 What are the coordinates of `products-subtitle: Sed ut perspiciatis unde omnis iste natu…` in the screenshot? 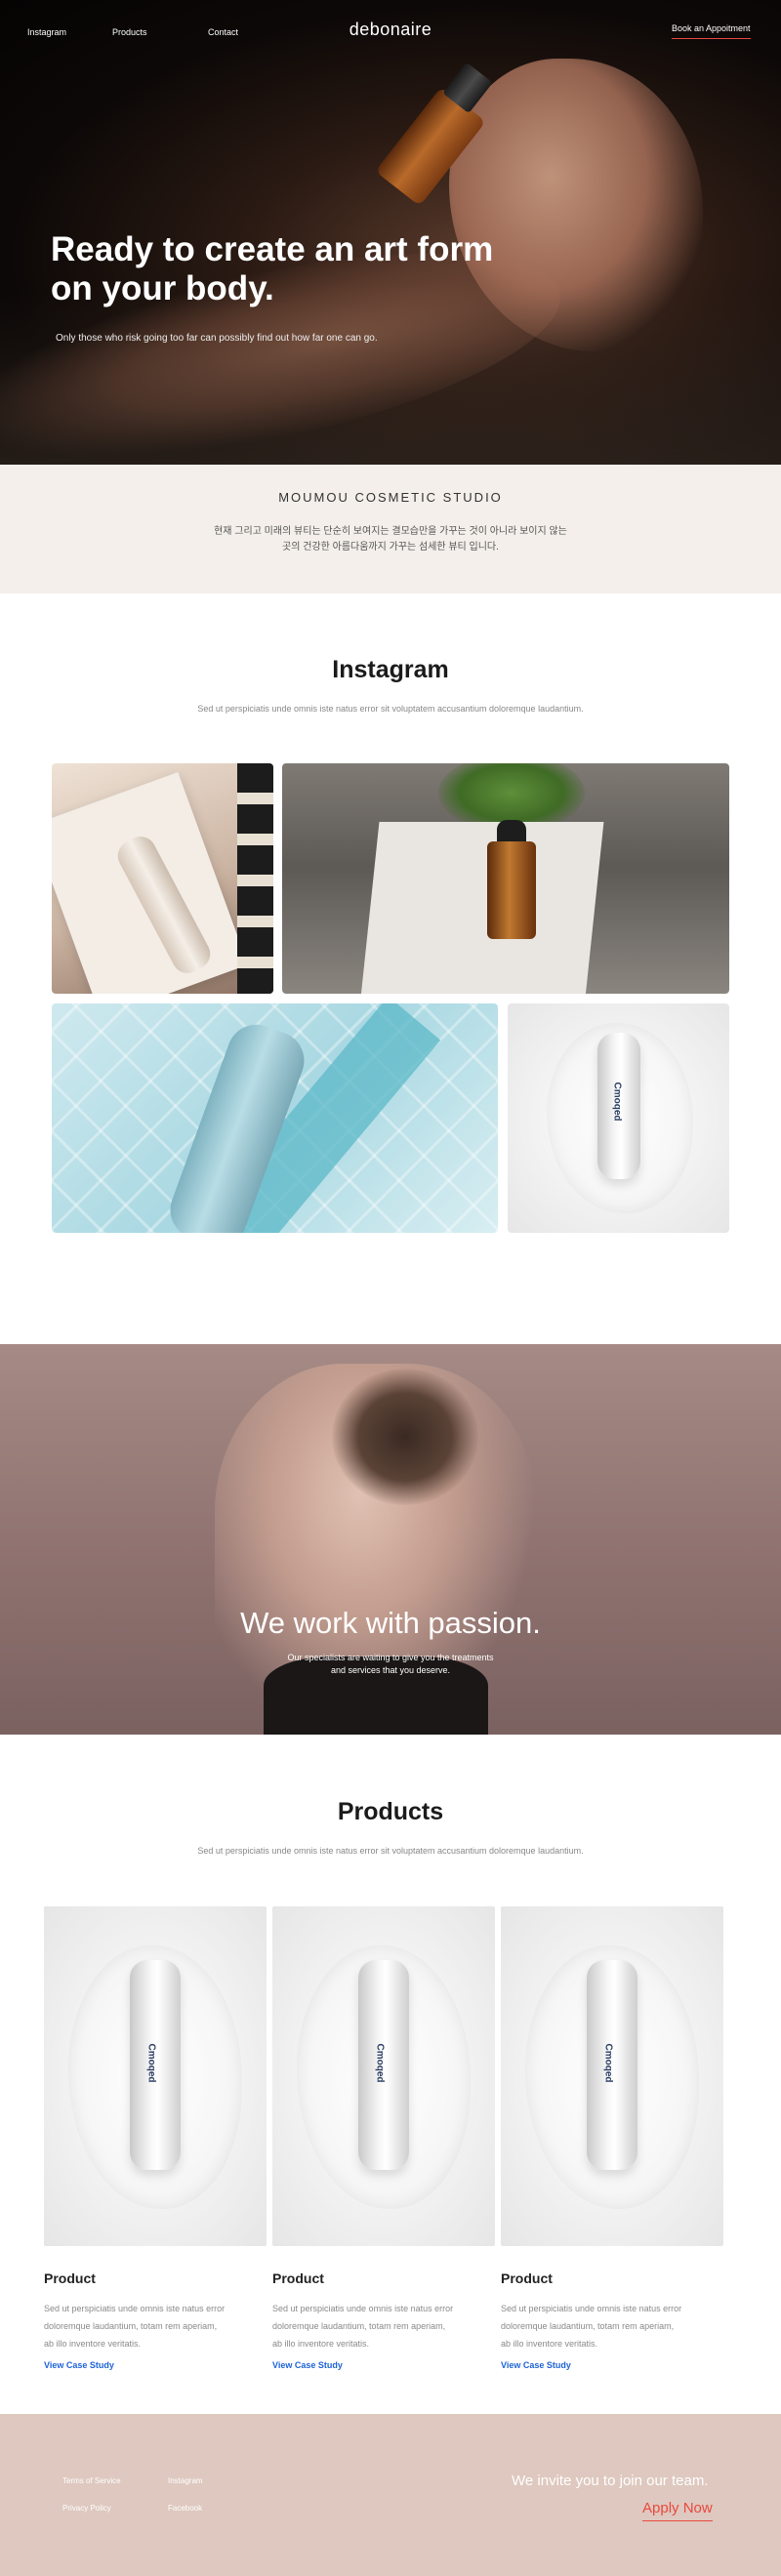 It's located at (390, 1851).